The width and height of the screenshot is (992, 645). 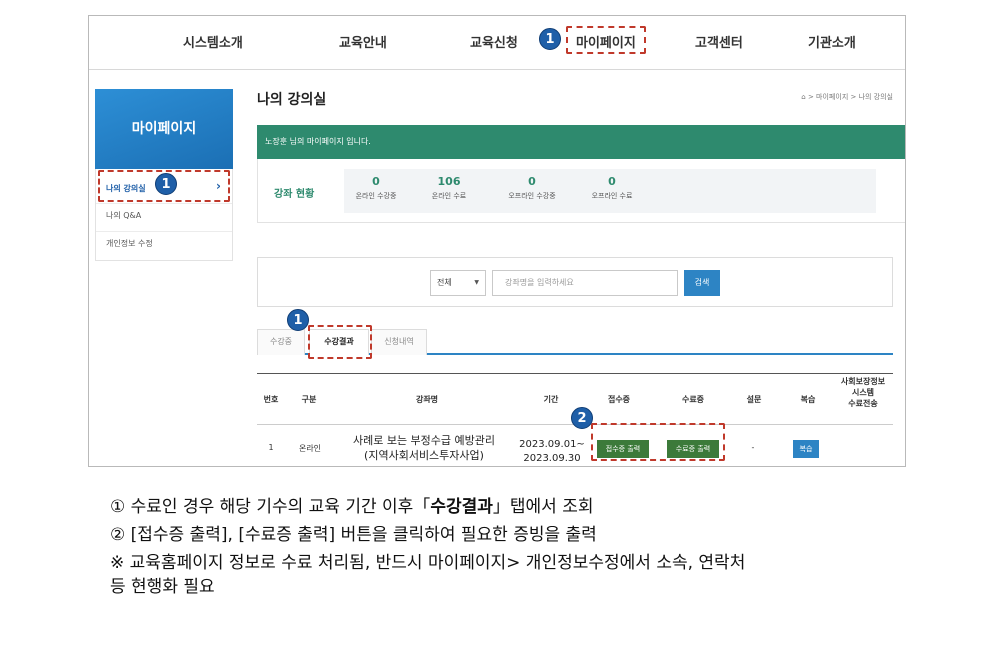 I want to click on note-1: ① 수료인 경우 해당 기수의 교육 기간 이후「수강결과」탭에서 조회, so click(x=517, y=507).